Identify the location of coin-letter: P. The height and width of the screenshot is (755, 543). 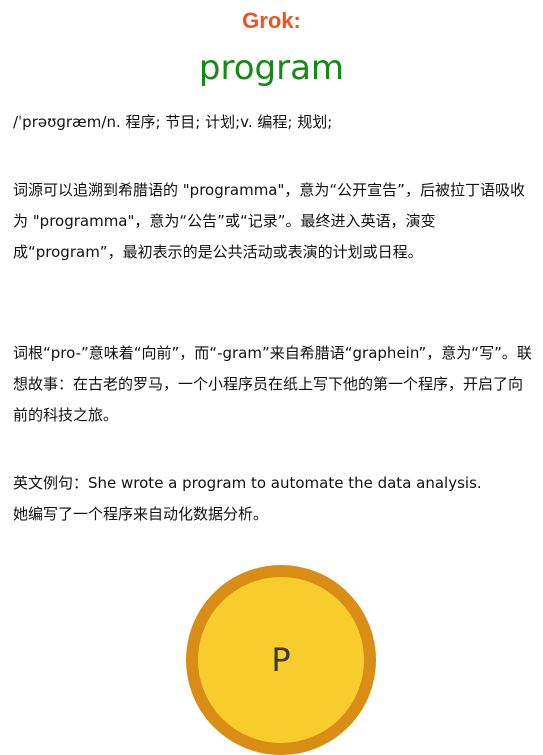
(281, 660).